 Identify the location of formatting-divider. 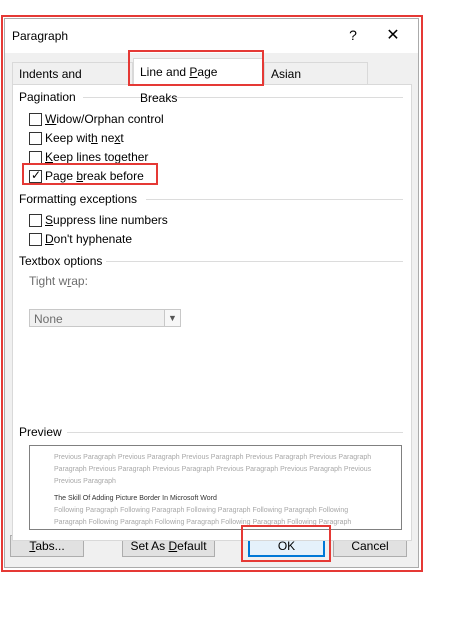
(274, 199).